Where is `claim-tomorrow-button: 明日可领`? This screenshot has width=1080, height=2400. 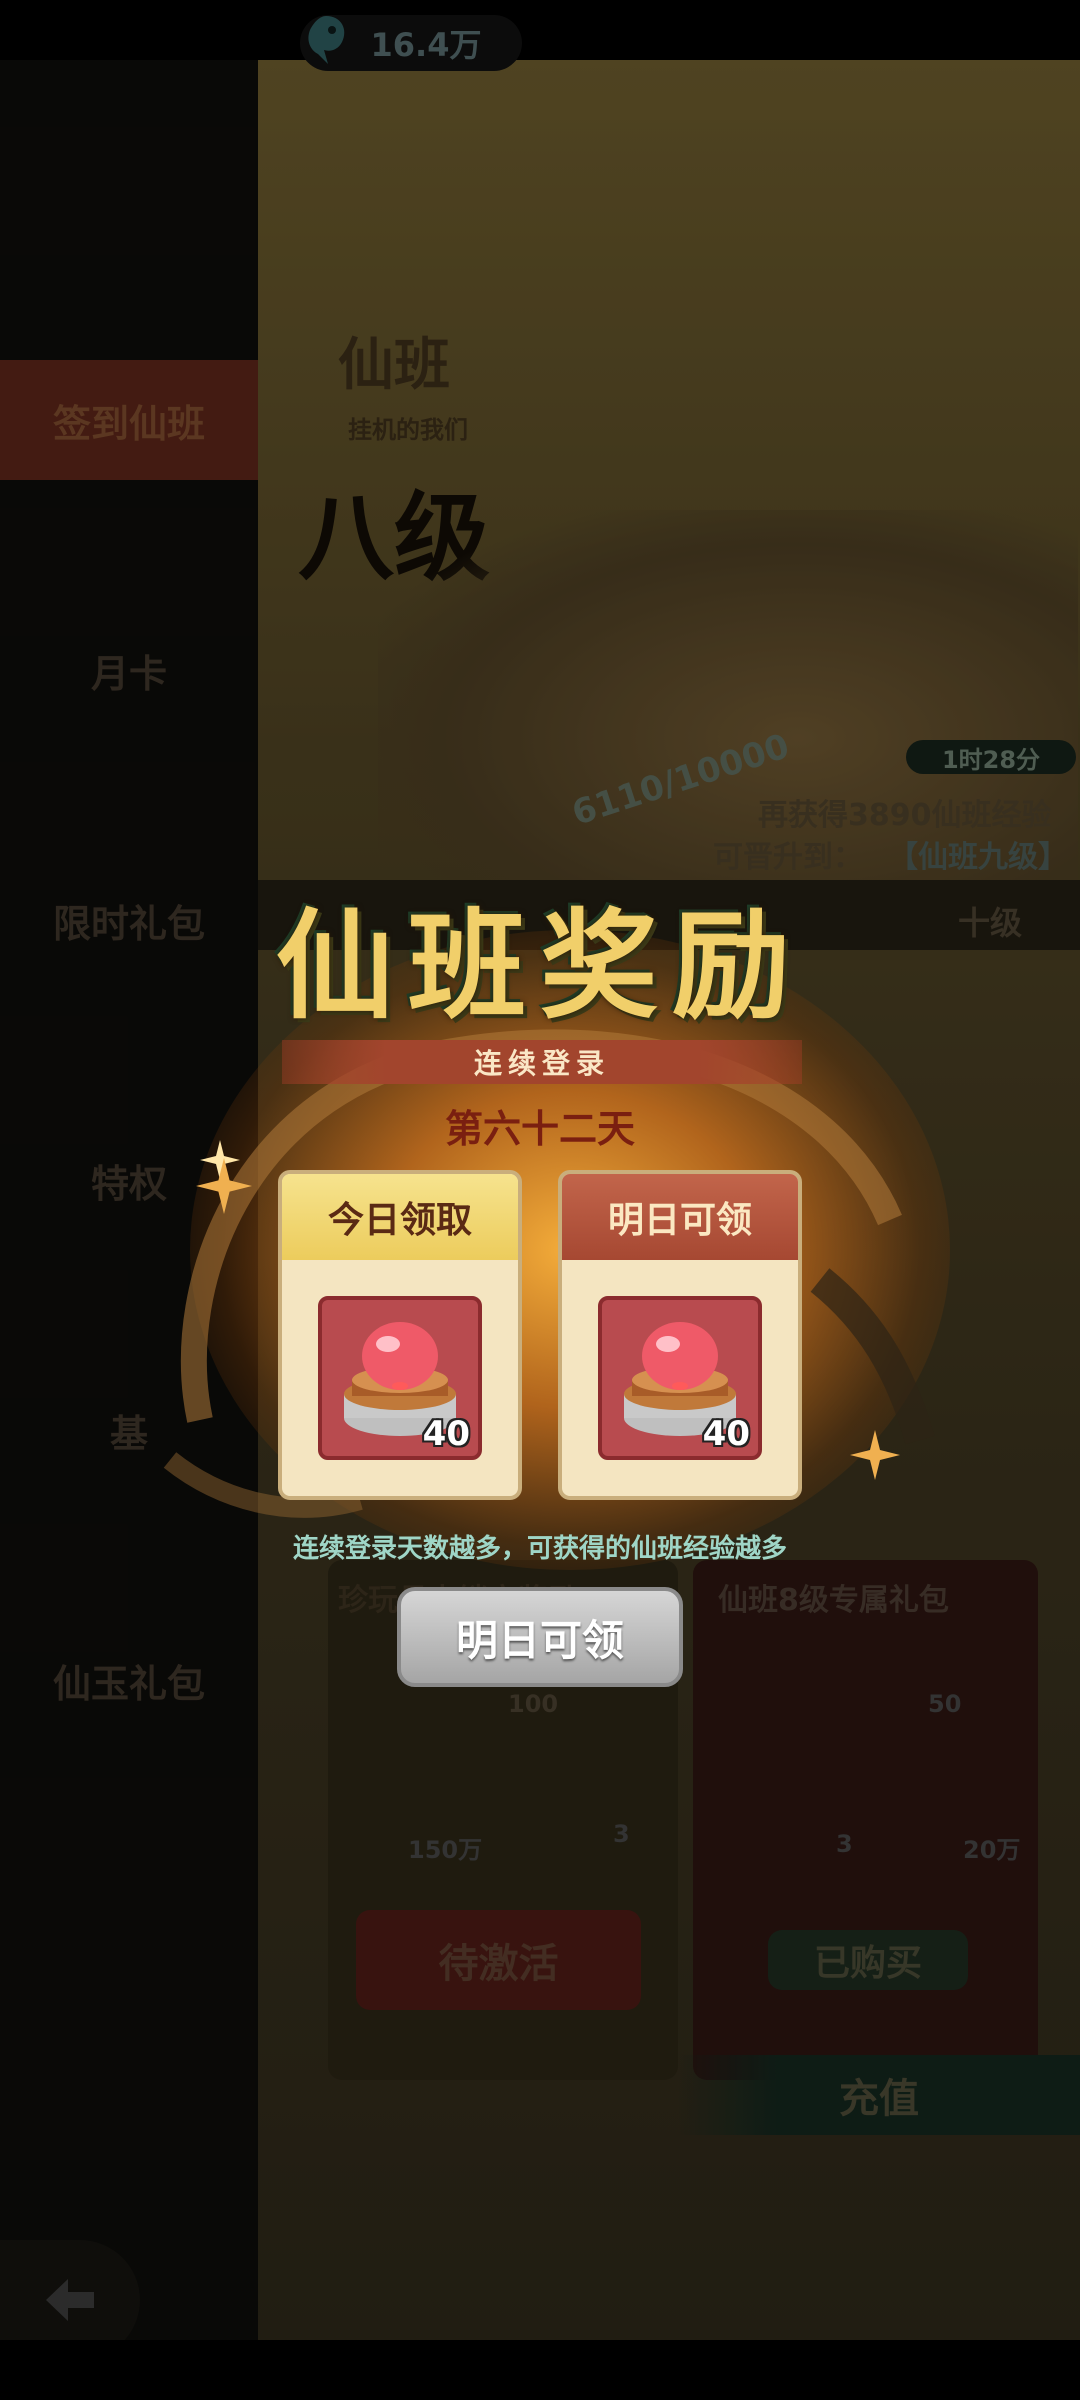
claim-tomorrow-button: 明日可领 is located at coordinates (540, 1637).